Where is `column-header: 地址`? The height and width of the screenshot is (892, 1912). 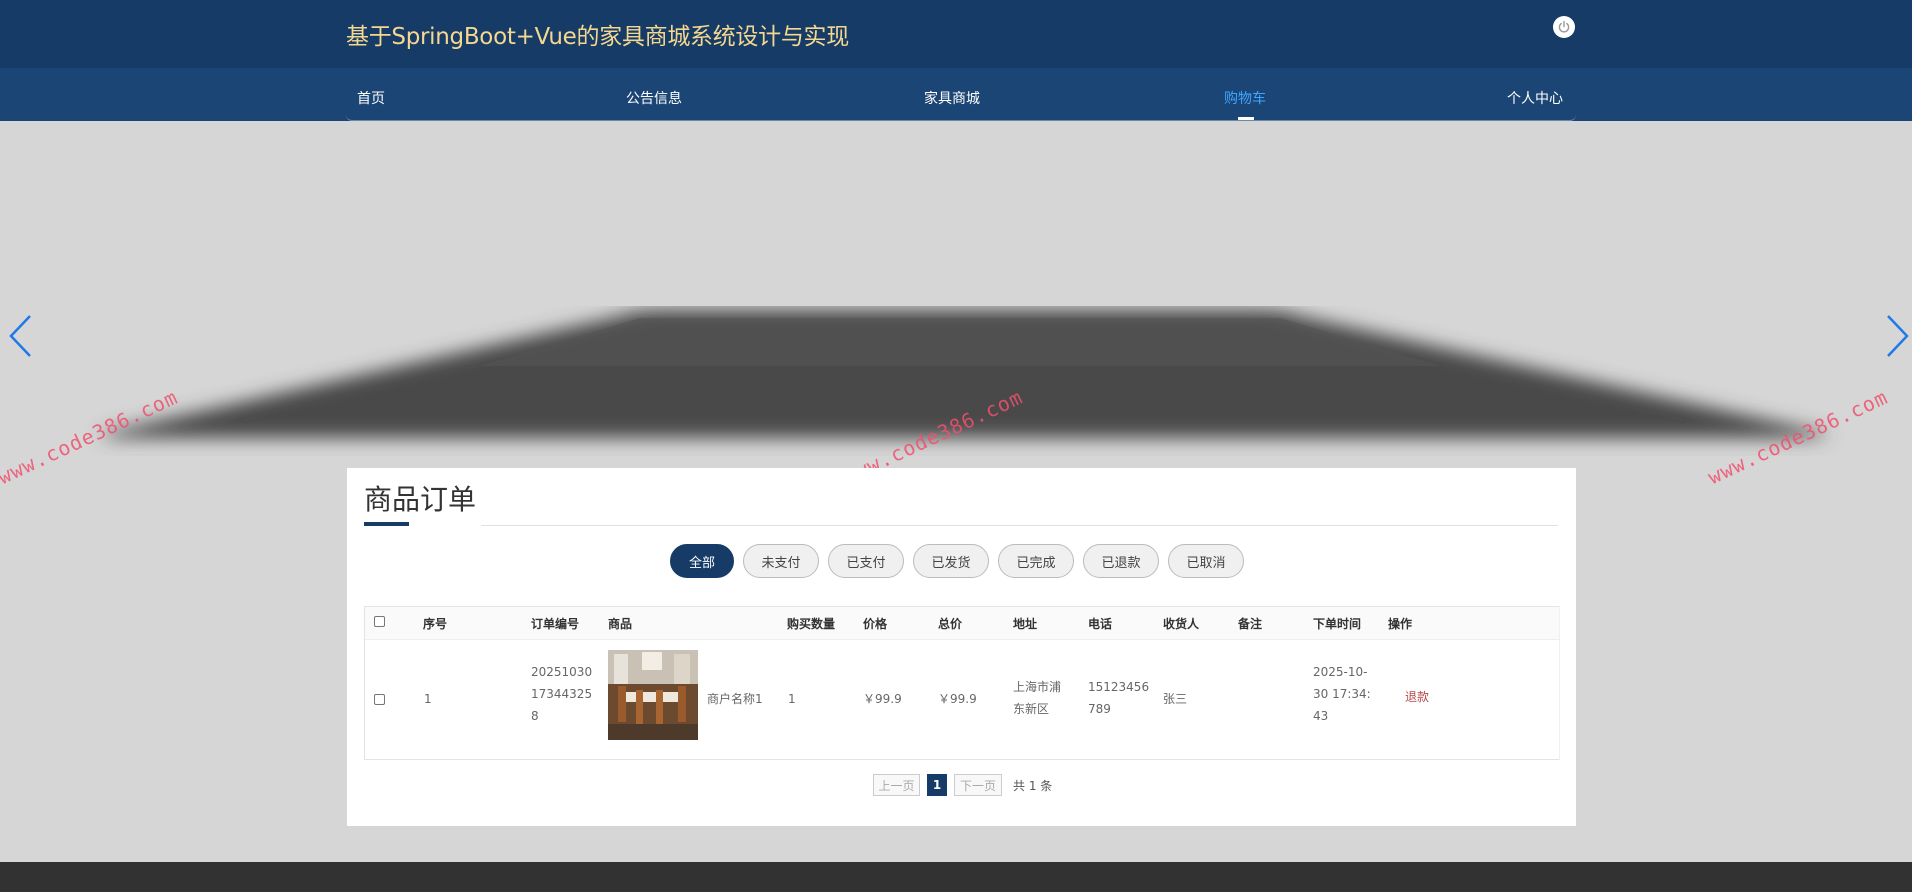 column-header: 地址 is located at coordinates (1025, 624).